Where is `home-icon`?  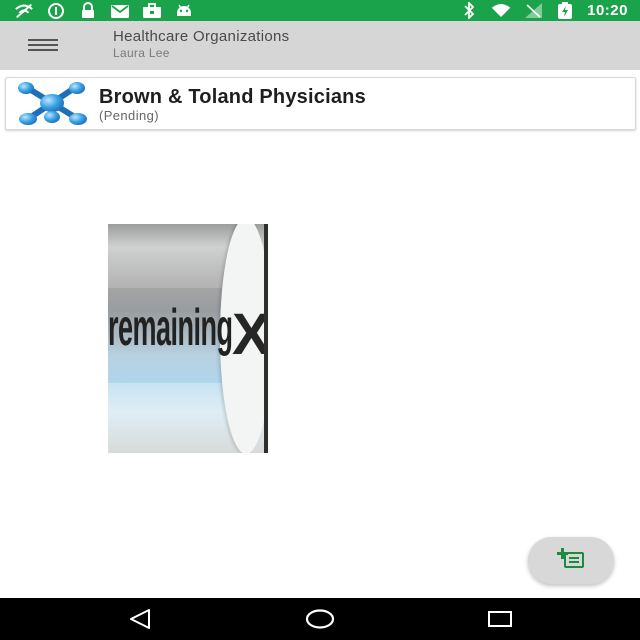 home-icon is located at coordinates (320, 619).